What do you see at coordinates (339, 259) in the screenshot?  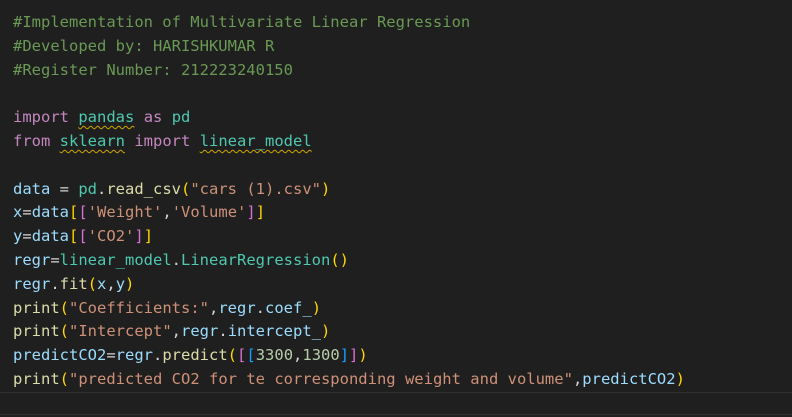 I see `bracket-token: ()` at bounding box center [339, 259].